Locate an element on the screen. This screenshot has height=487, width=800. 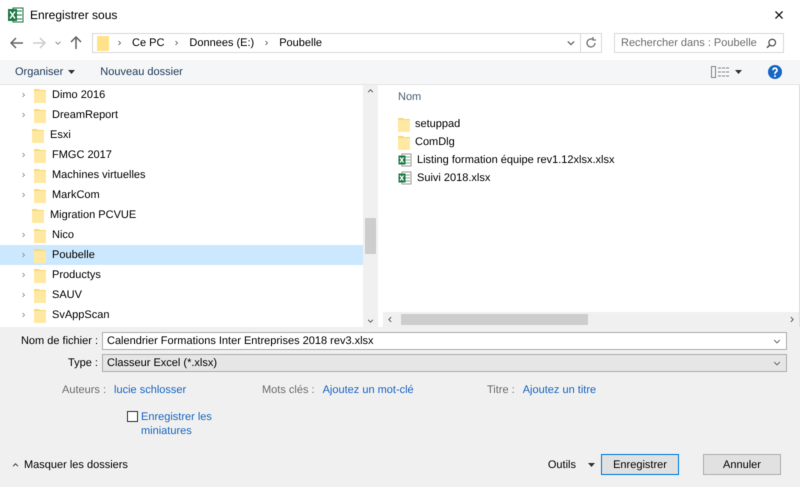
address-bar: Ce PC Donnees (E:) Poubelle is located at coordinates (347, 43).